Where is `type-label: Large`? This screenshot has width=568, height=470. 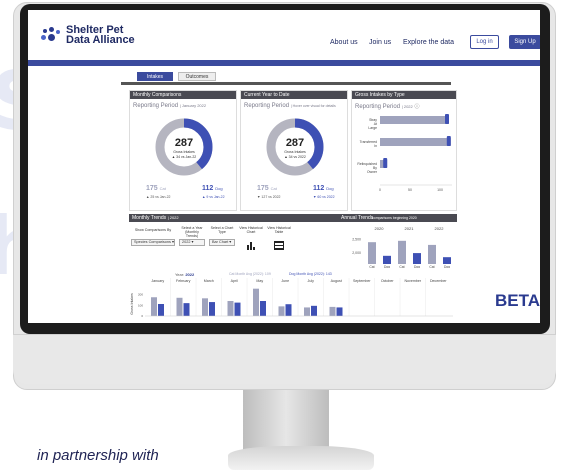 type-label: Large is located at coordinates (372, 128).